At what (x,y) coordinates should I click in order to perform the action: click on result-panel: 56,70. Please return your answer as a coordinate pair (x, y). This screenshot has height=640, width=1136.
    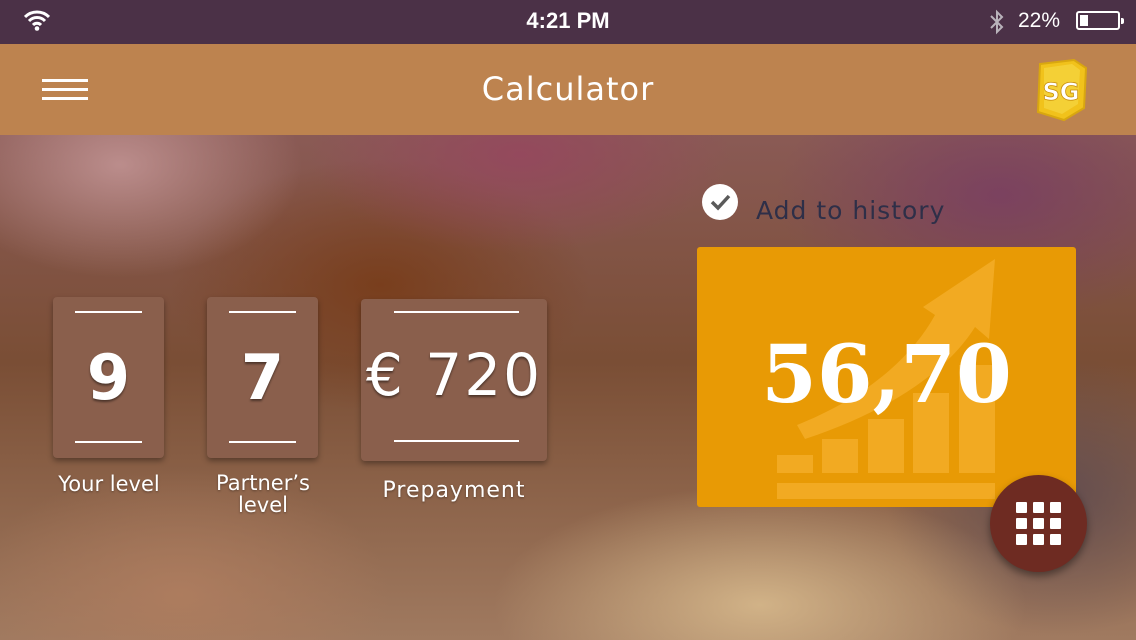
    Looking at the image, I should click on (886, 377).